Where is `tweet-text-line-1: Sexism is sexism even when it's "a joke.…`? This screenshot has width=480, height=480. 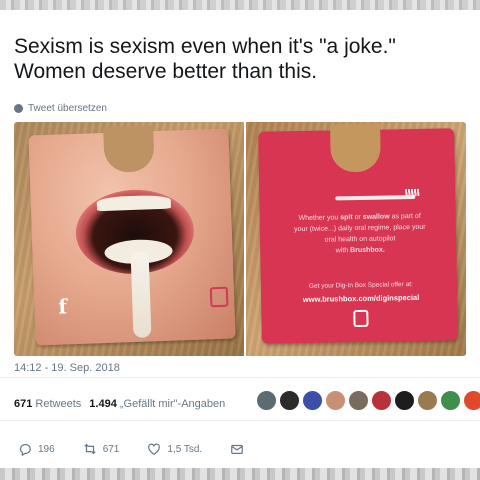
tweet-text-line-1: Sexism is sexism even when it's "a joke.… is located at coordinates (205, 46).